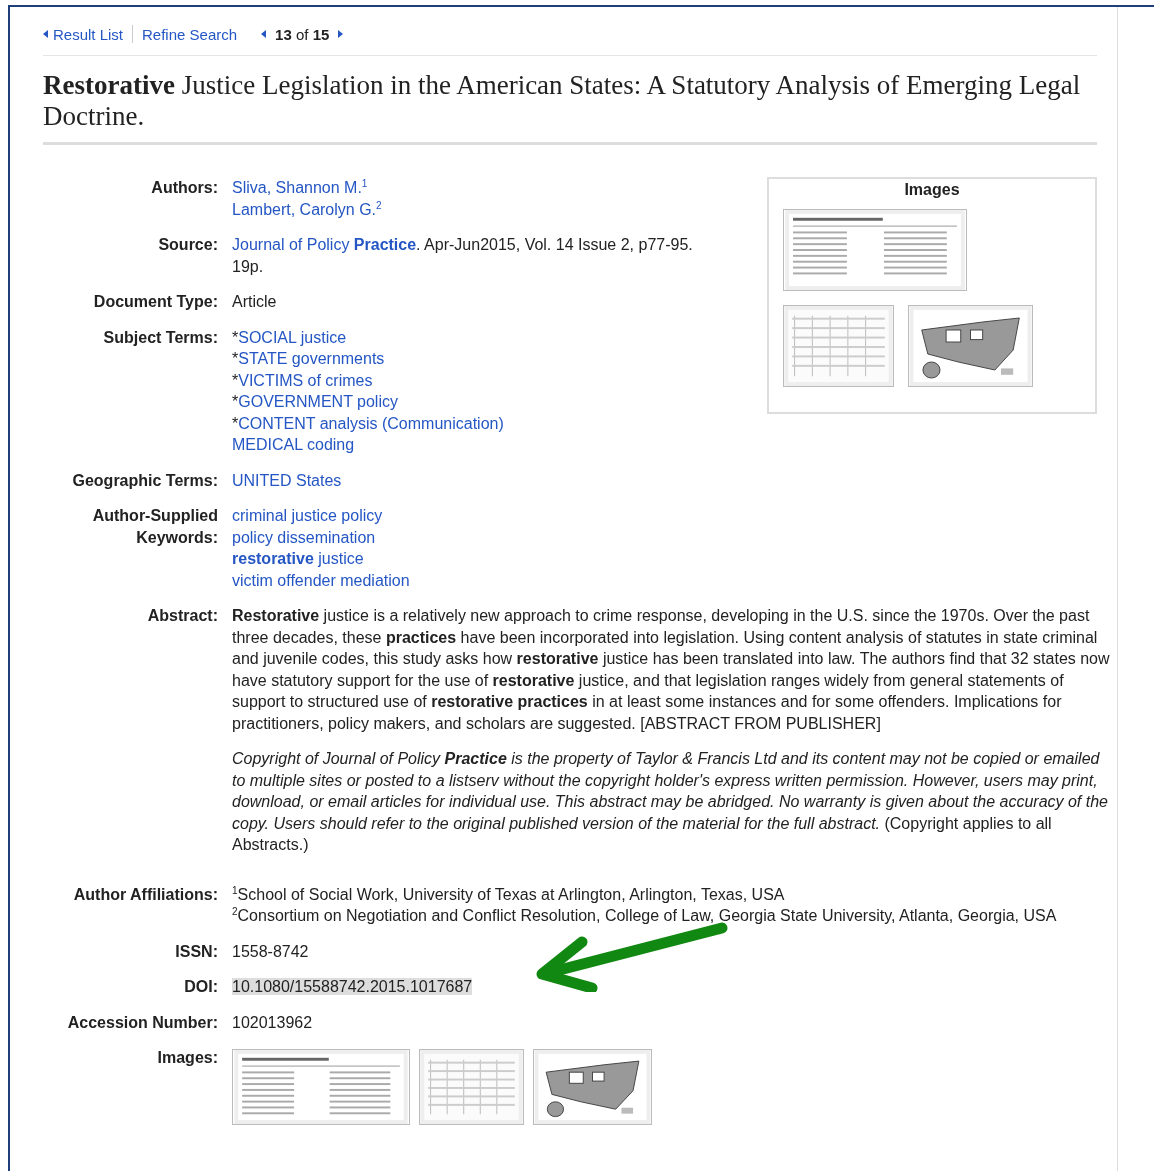 Image resolution: width=1154 pixels, height=1171 pixels. I want to click on page-counter: 13 of 15, so click(302, 34).